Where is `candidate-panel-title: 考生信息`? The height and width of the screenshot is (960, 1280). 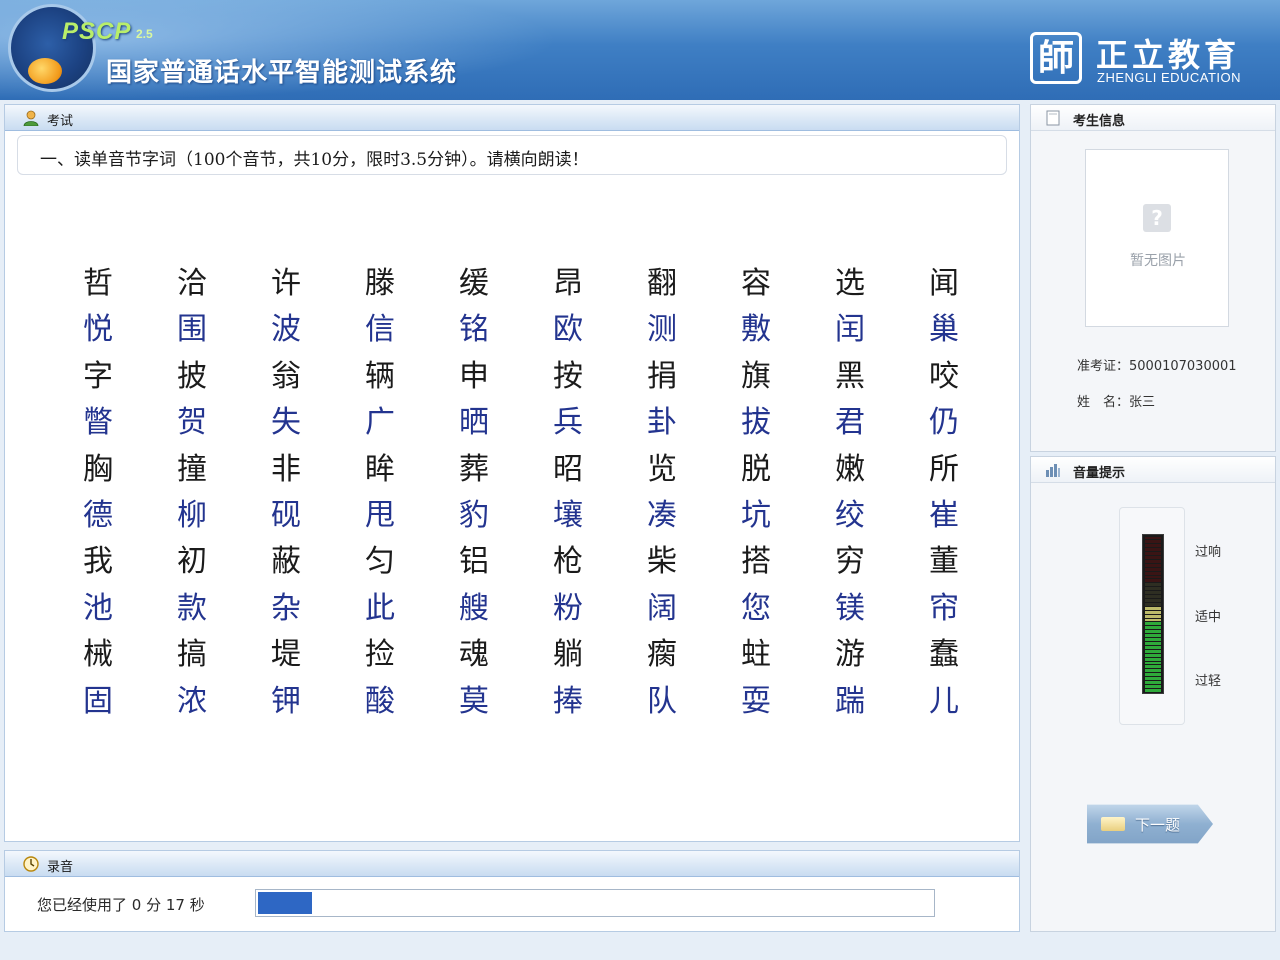 candidate-panel-title: 考生信息 is located at coordinates (1099, 121).